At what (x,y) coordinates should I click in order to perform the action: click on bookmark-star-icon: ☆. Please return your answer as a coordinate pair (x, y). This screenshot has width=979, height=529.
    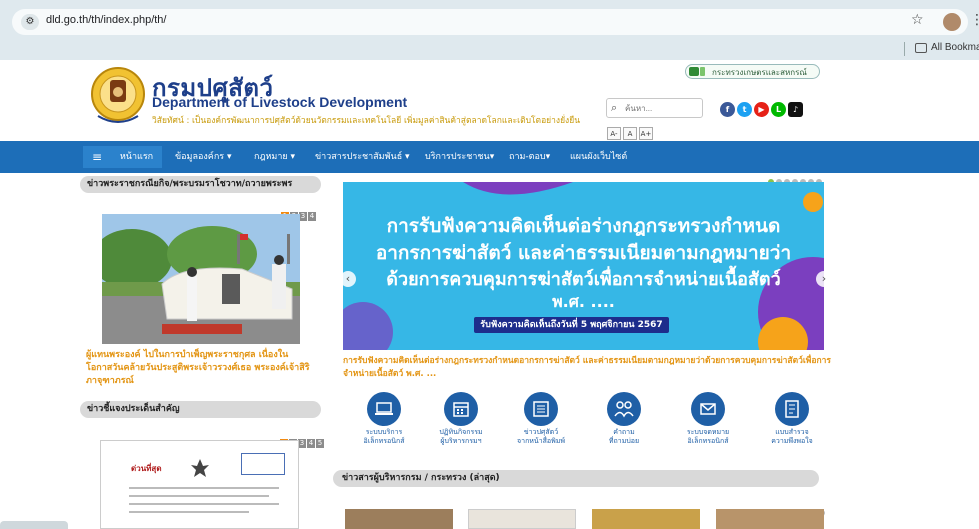
    Looking at the image, I should click on (917, 20).